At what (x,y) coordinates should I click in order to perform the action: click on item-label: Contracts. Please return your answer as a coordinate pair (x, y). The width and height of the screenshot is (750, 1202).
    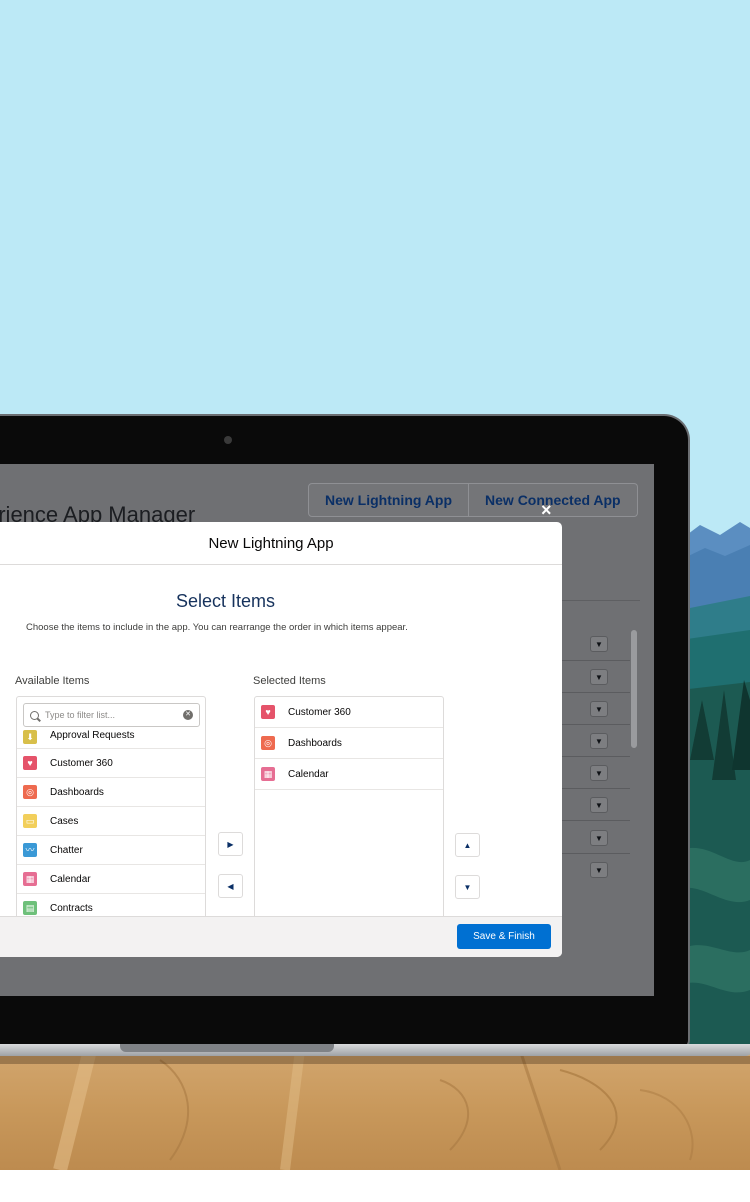
    Looking at the image, I should click on (71, 908).